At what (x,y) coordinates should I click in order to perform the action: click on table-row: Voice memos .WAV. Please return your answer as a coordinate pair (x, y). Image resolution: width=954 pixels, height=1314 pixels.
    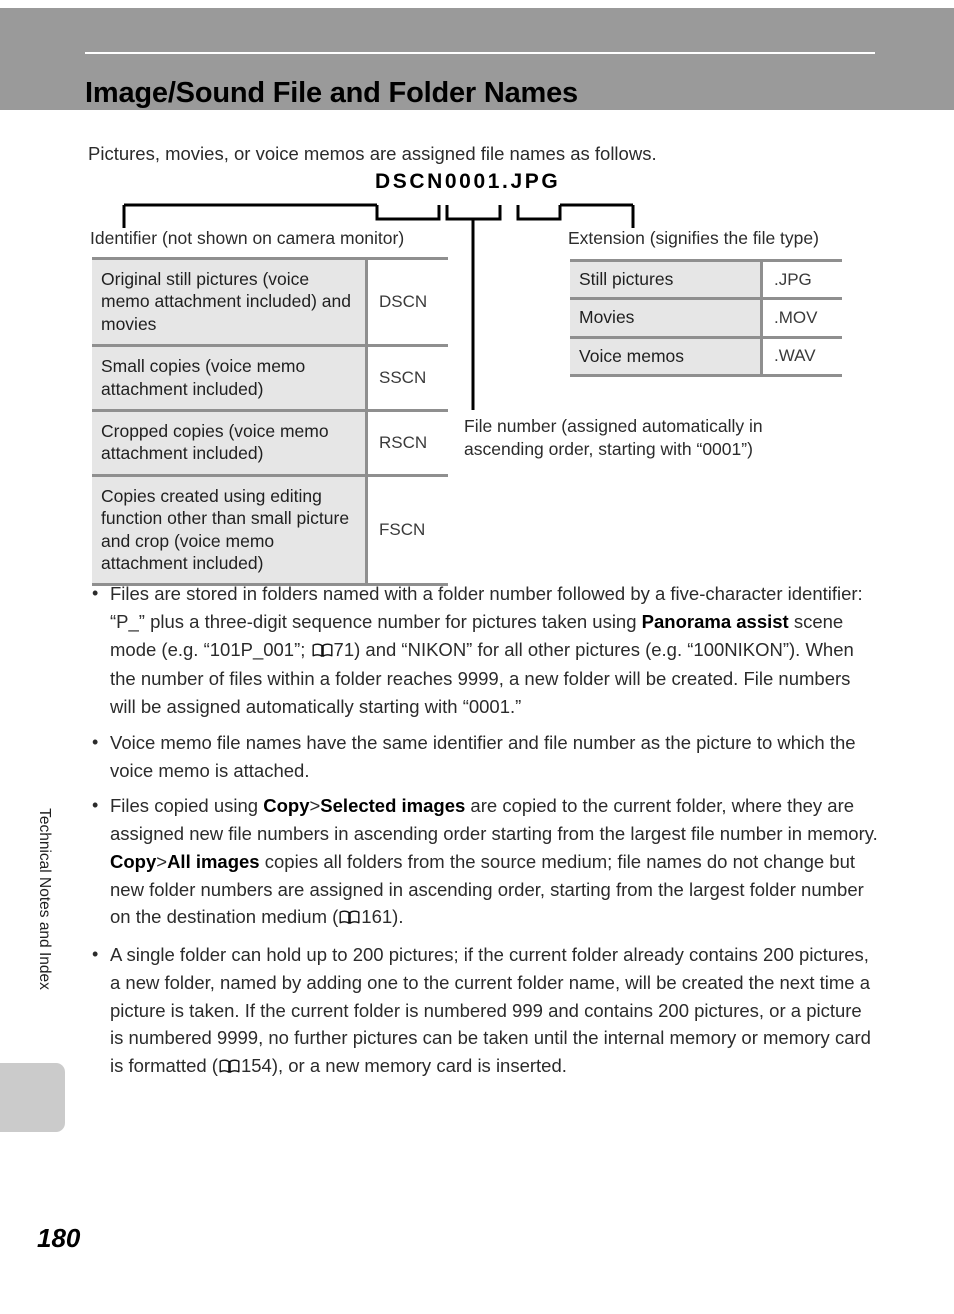
    Looking at the image, I should click on (706, 356).